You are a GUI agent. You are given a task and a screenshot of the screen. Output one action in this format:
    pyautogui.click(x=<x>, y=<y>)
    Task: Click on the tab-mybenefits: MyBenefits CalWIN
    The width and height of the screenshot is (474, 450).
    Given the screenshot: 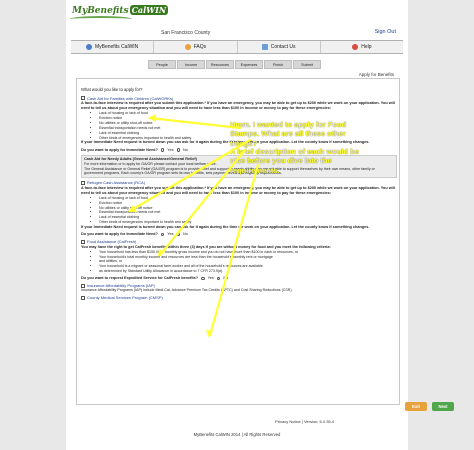 What is the action you would take?
    pyautogui.click(x=113, y=47)
    